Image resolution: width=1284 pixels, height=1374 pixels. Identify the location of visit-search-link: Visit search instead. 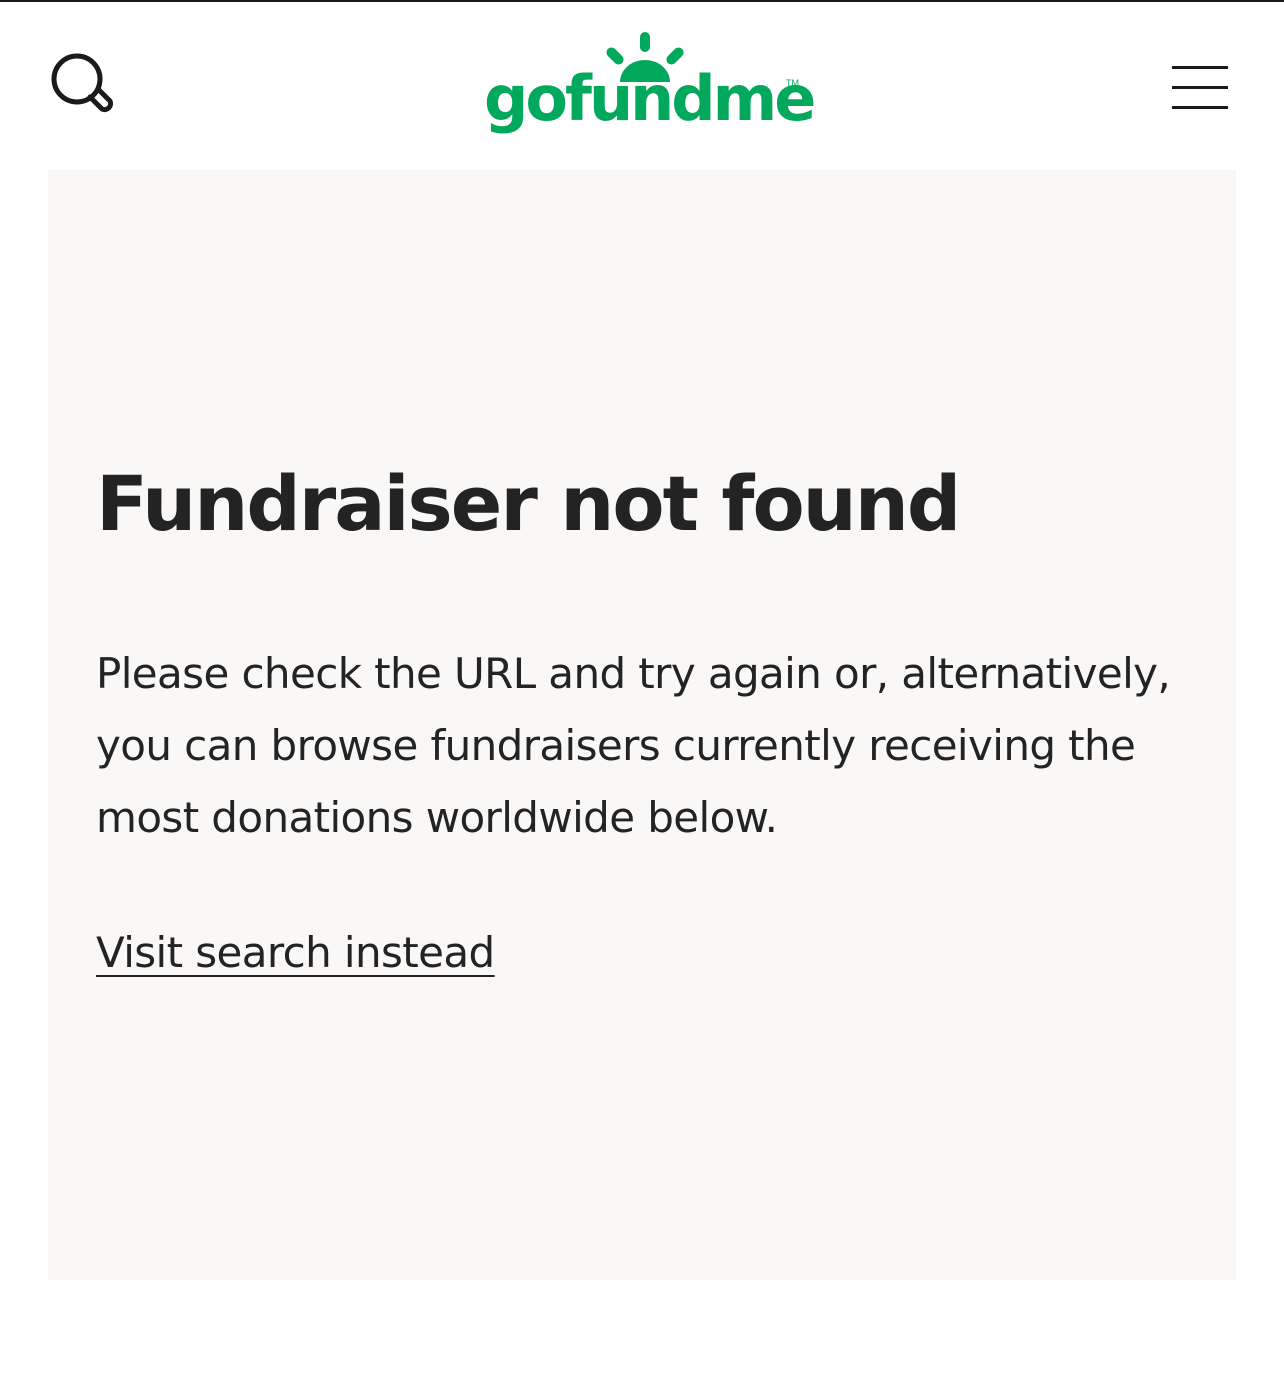
(295, 952).